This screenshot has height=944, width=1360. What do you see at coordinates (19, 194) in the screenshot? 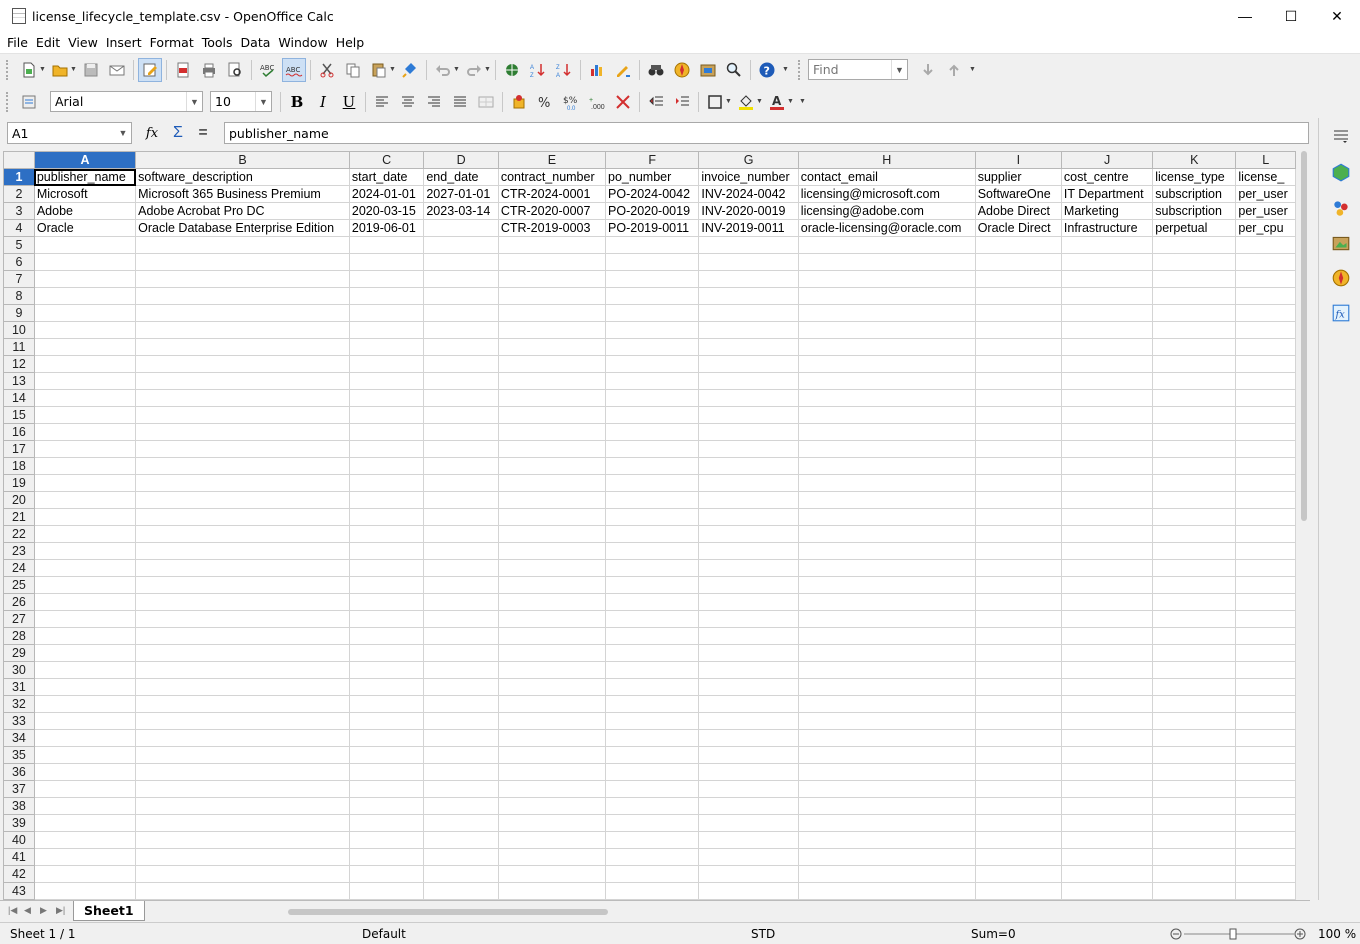
I see `row-header: 2` at bounding box center [19, 194].